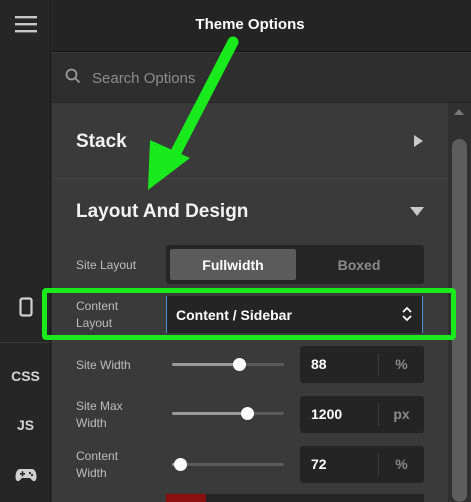  I want to click on search-bar, so click(261, 78).